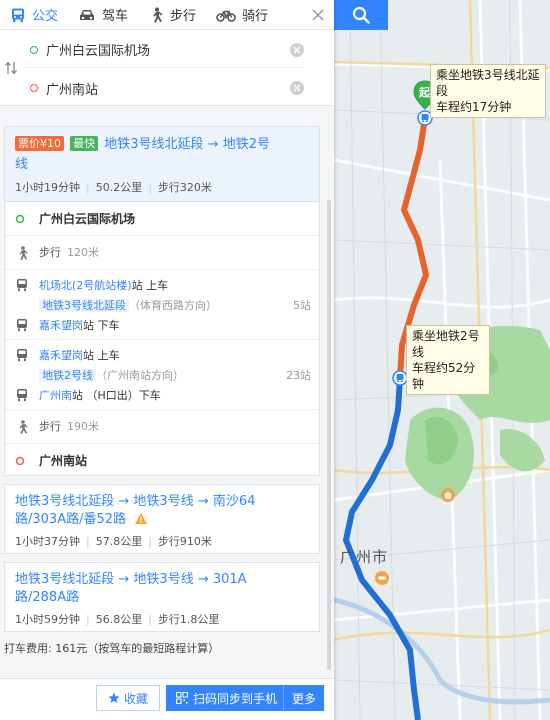 This screenshot has width=550, height=720. I want to click on transit-2-alight-station: 广州南, so click(55, 395).